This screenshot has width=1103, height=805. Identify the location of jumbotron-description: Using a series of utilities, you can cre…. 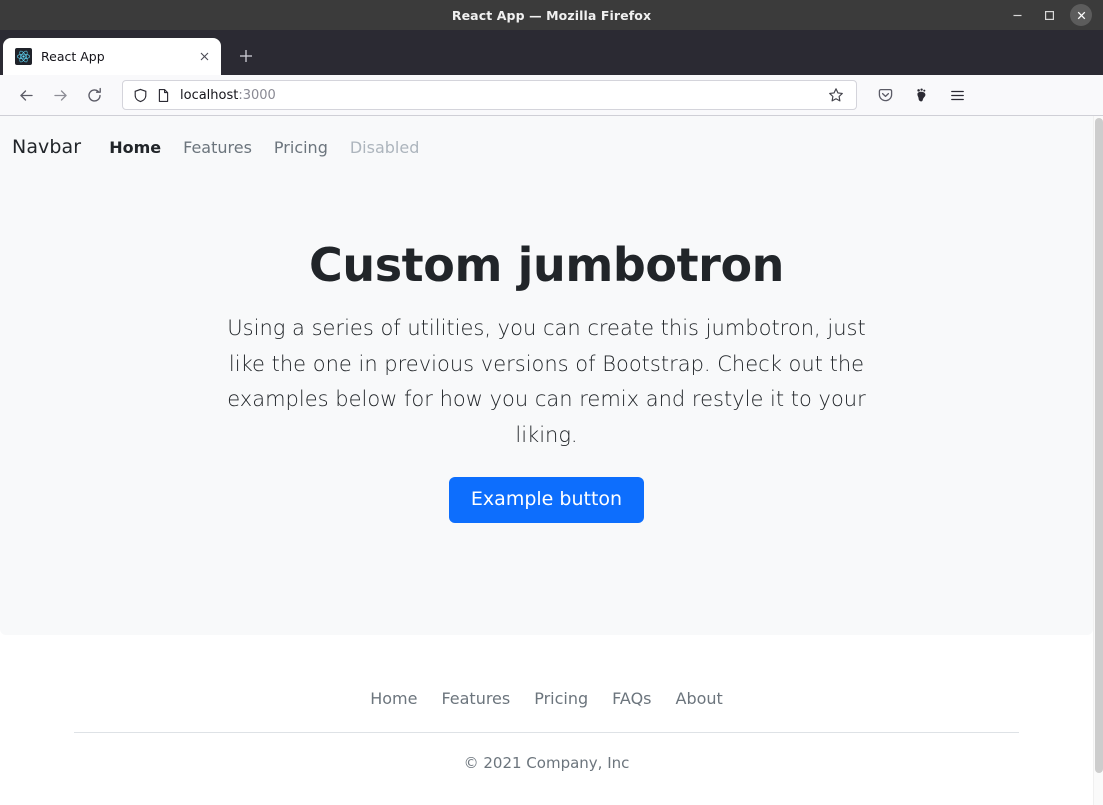
(546, 381).